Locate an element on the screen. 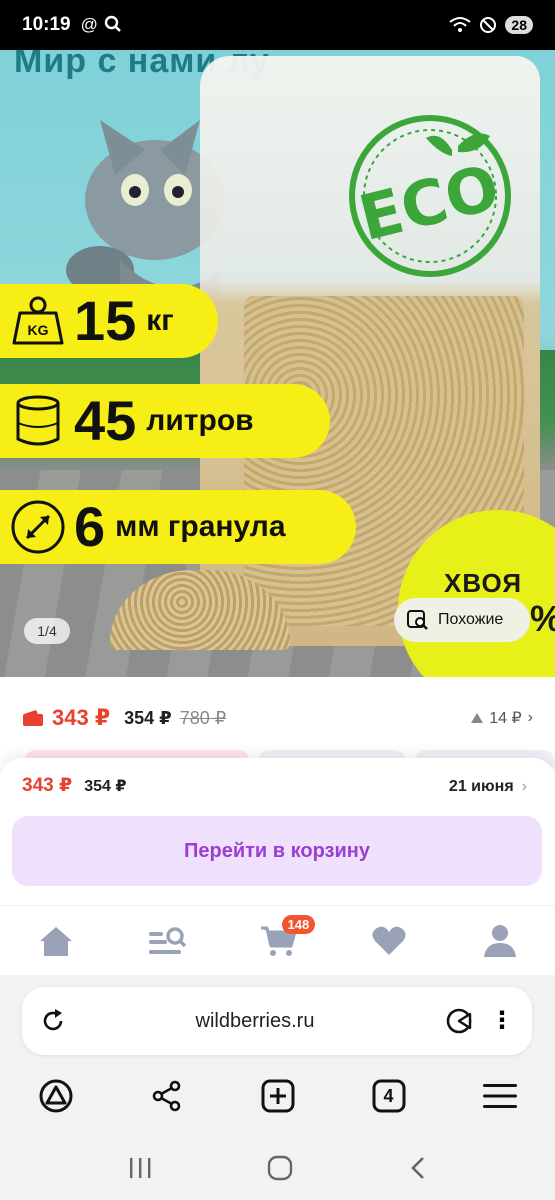 The height and width of the screenshot is (1200, 555). browser-menu-button is located at coordinates (500, 1096).